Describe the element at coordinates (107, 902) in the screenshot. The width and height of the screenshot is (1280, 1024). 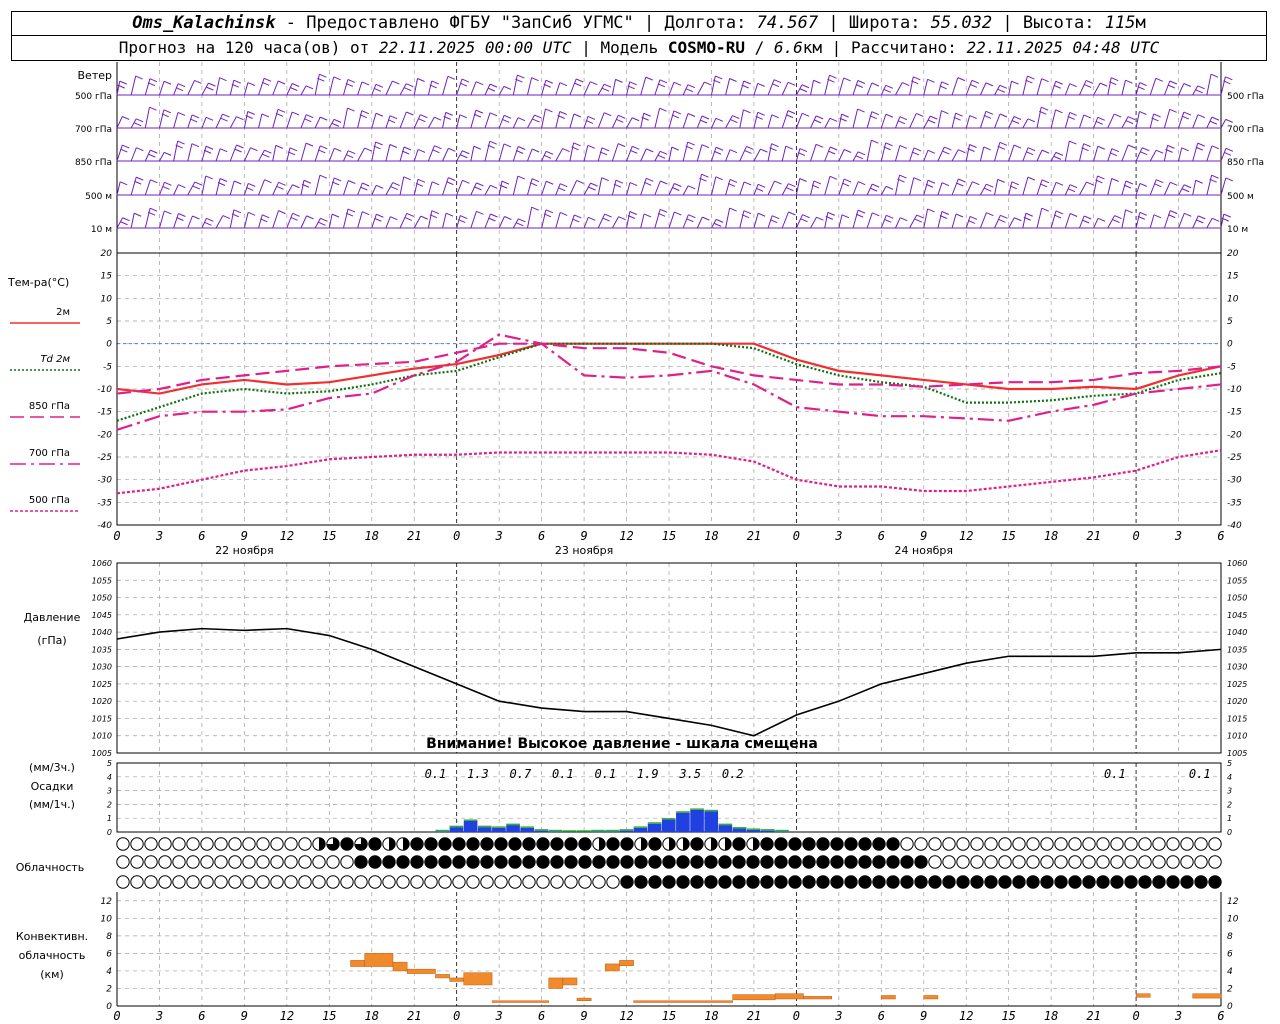
I see `conv-ytick-left: 12` at that location.